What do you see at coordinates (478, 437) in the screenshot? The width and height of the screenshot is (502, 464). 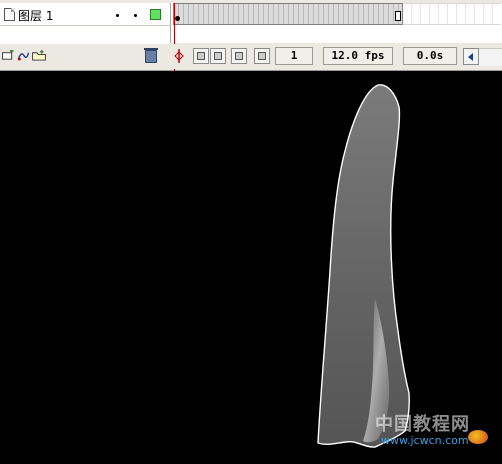 I see `watermark-logo-icon` at bounding box center [478, 437].